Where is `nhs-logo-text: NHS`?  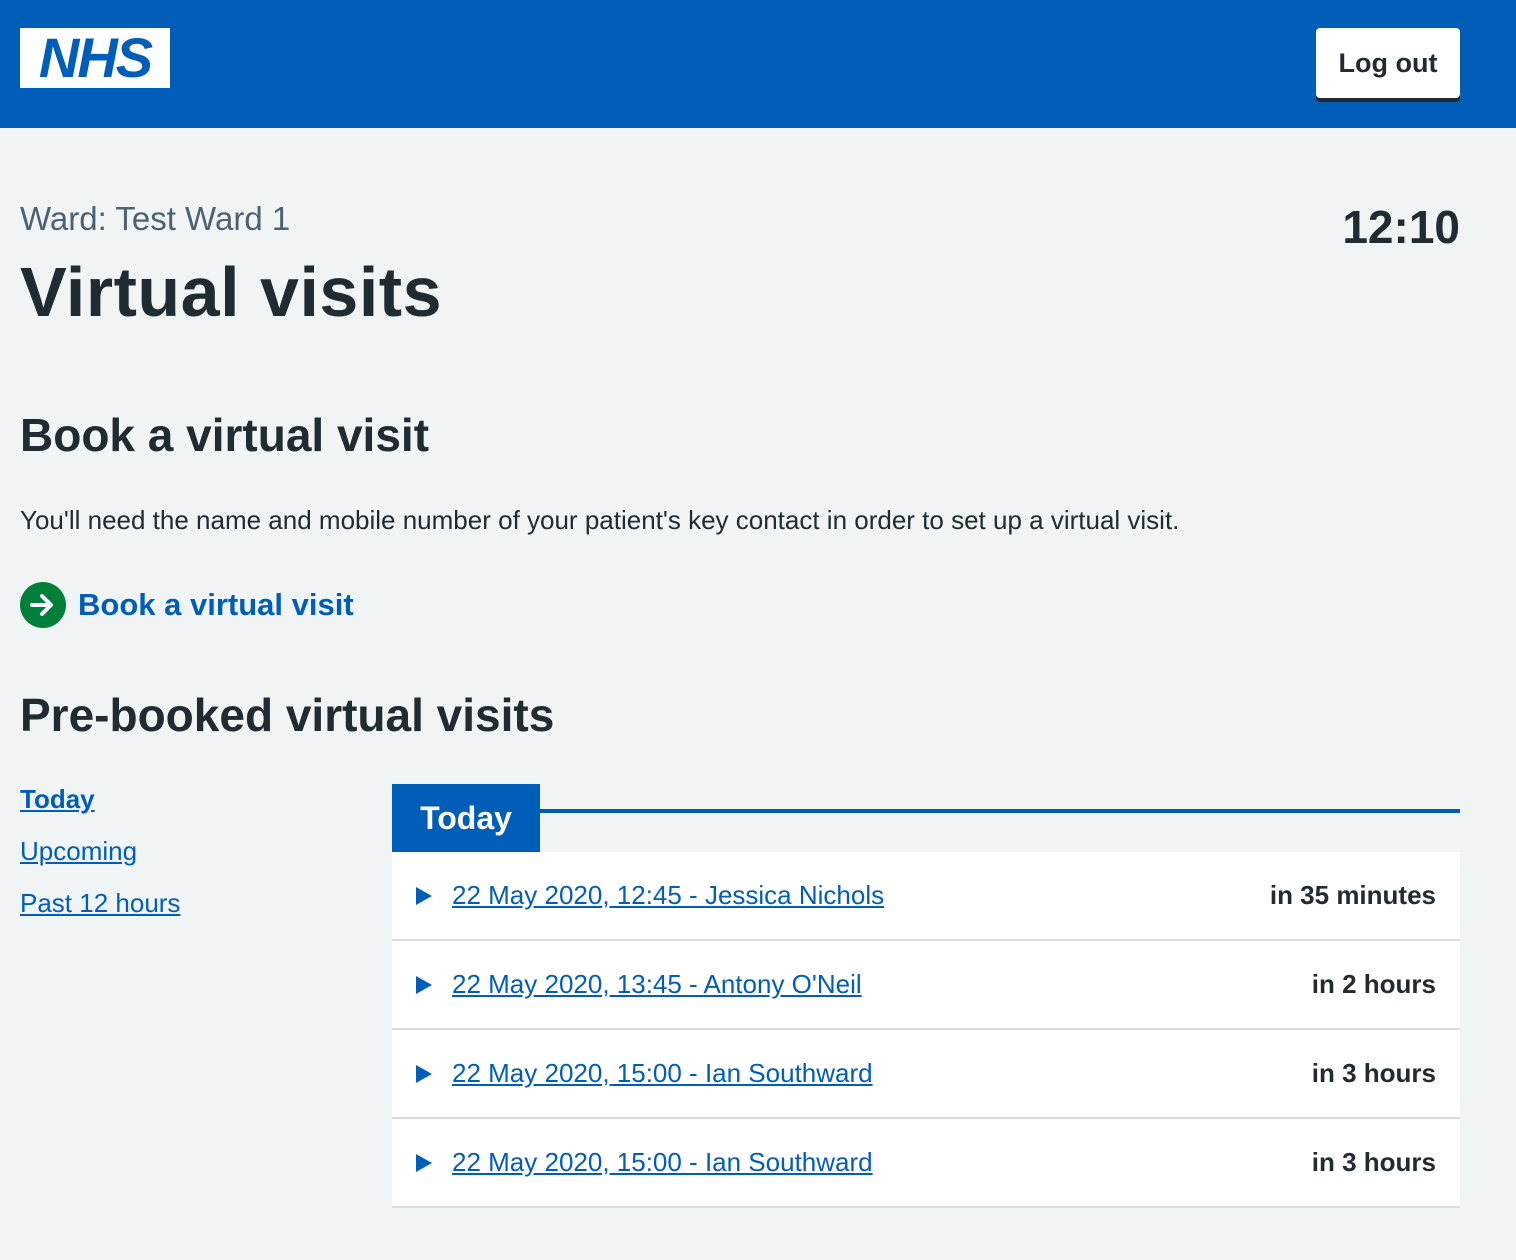 nhs-logo-text: NHS is located at coordinates (95, 57).